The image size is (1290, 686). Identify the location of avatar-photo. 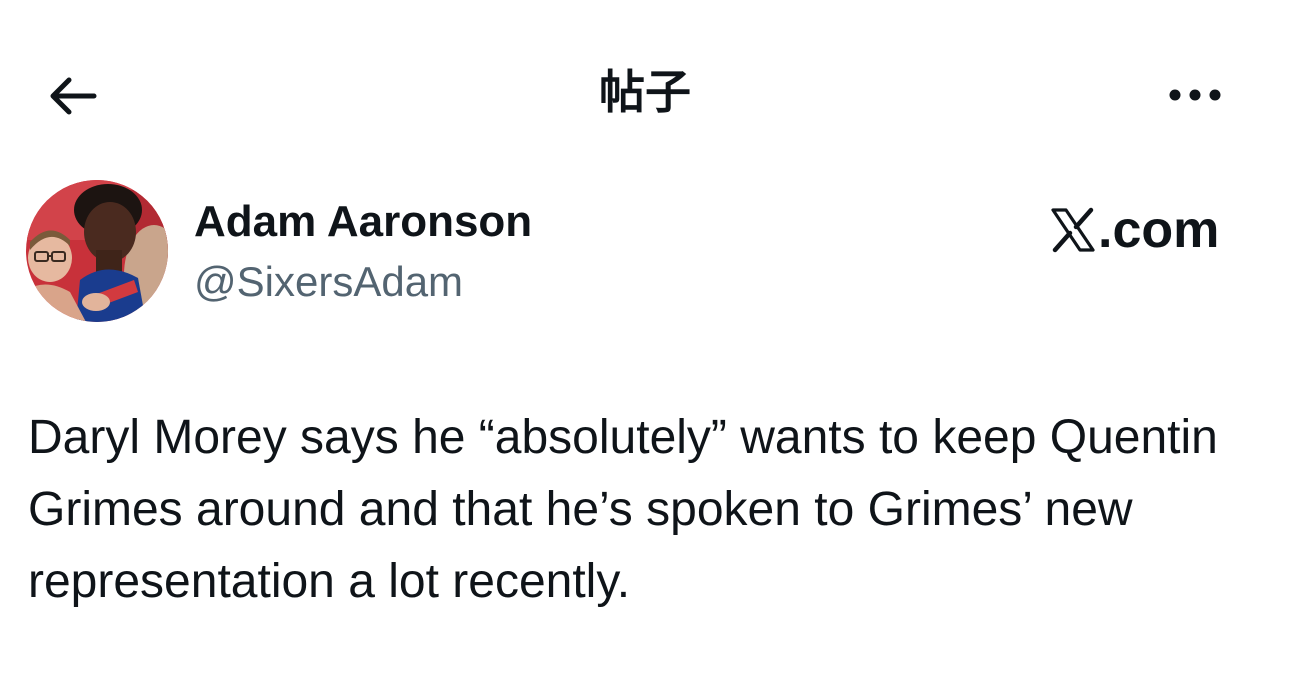
(97, 251).